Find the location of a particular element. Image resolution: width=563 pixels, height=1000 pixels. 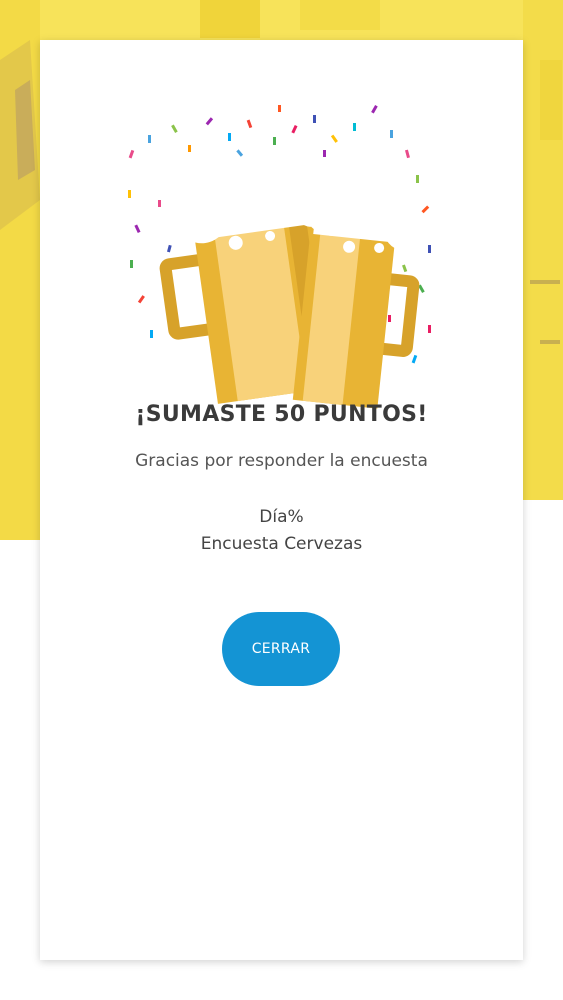

survey-name: Encuesta Cervezas is located at coordinates (281, 544).